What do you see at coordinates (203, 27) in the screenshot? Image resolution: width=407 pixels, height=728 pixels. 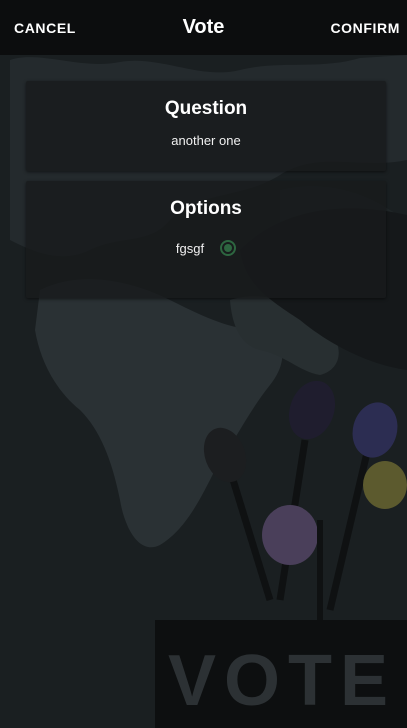 I see `top-app-bar: CANCEL Vote CONFIRM` at bounding box center [203, 27].